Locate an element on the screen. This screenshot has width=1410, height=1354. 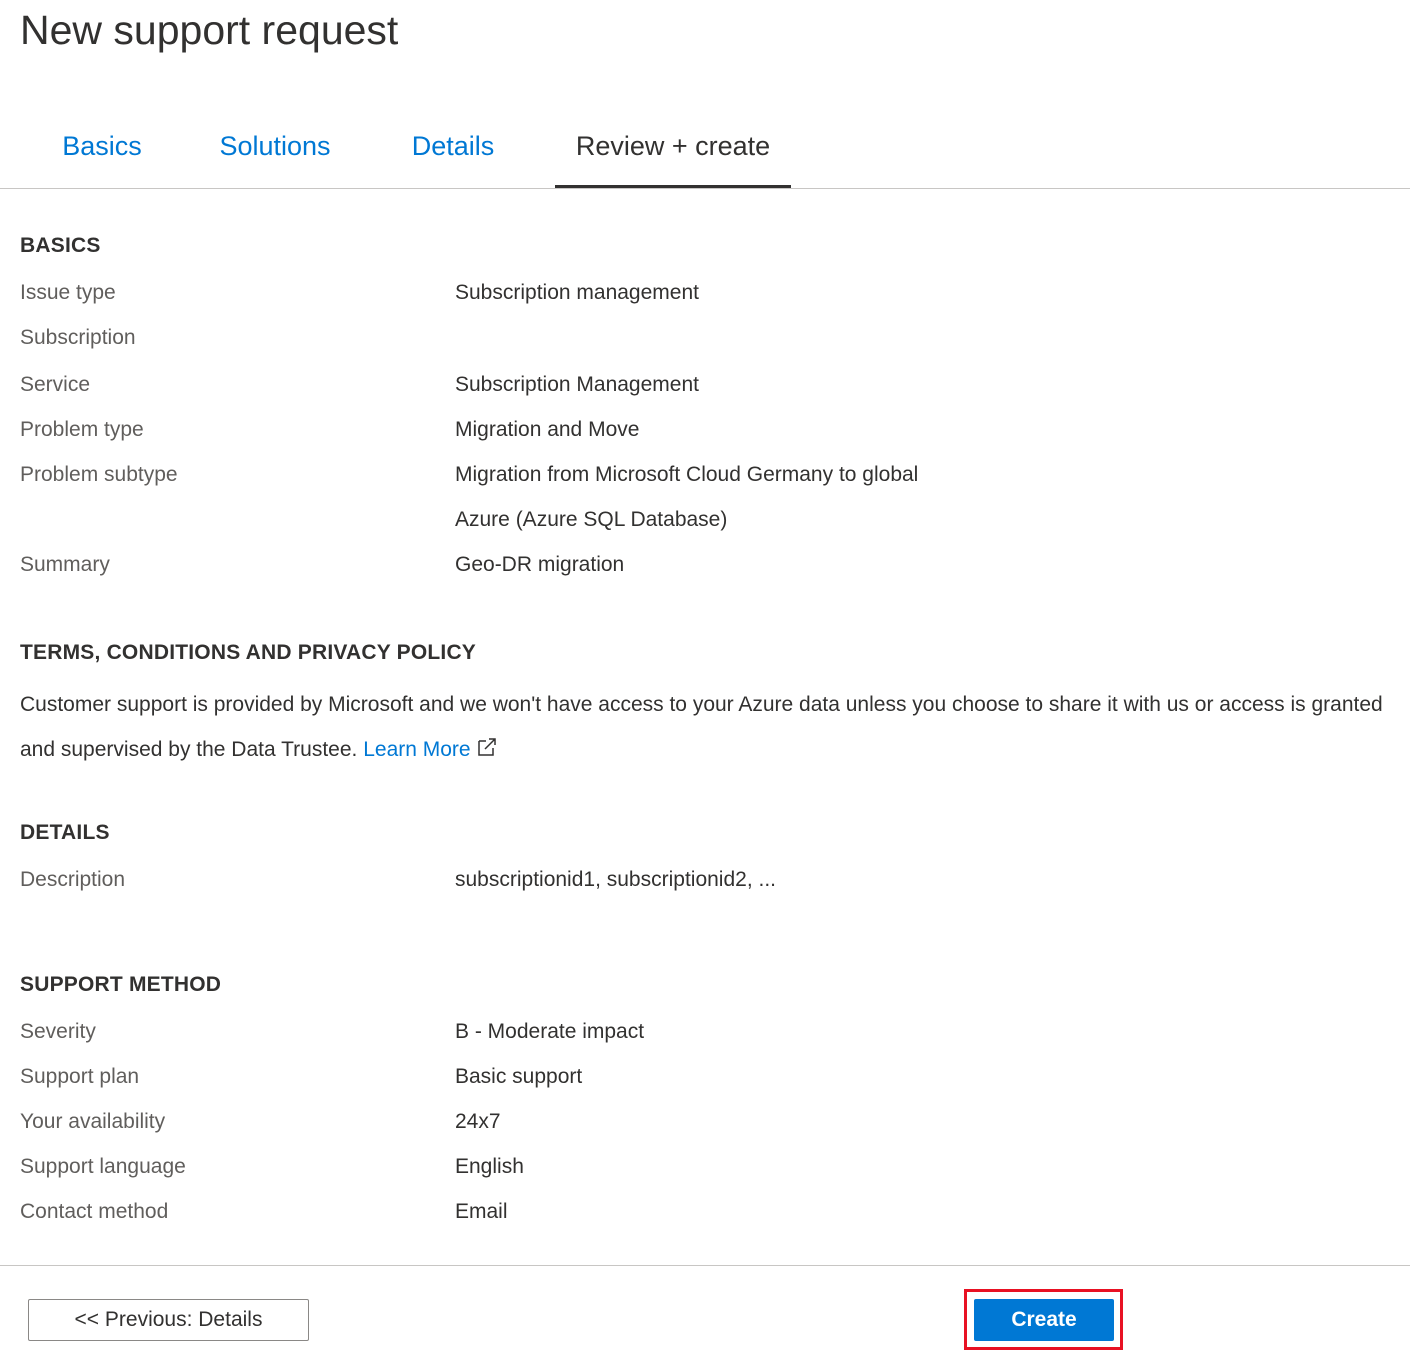
field-value: Subscription Management is located at coordinates (577, 384).